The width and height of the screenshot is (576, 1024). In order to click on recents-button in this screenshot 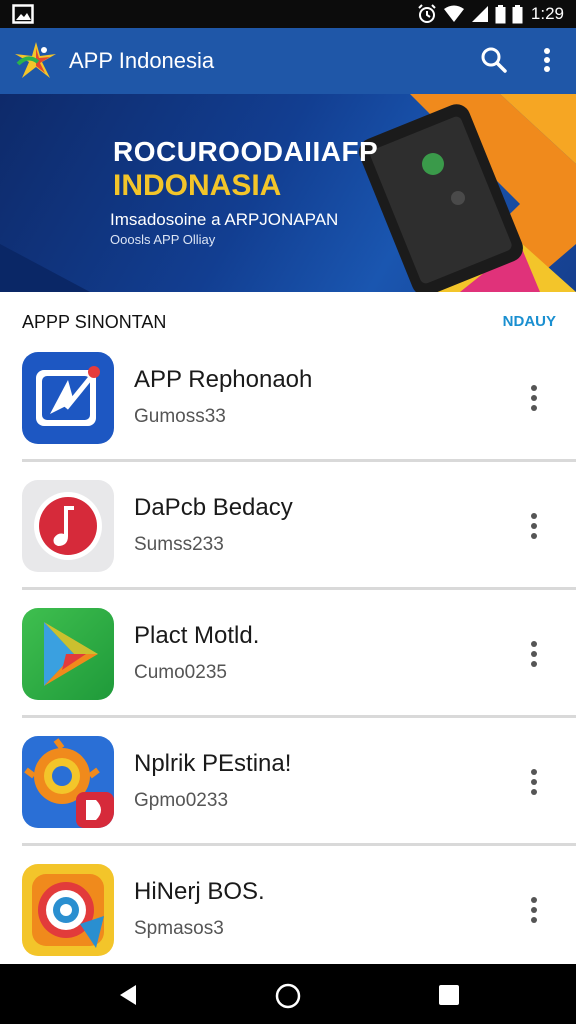, I will do `click(449, 995)`.